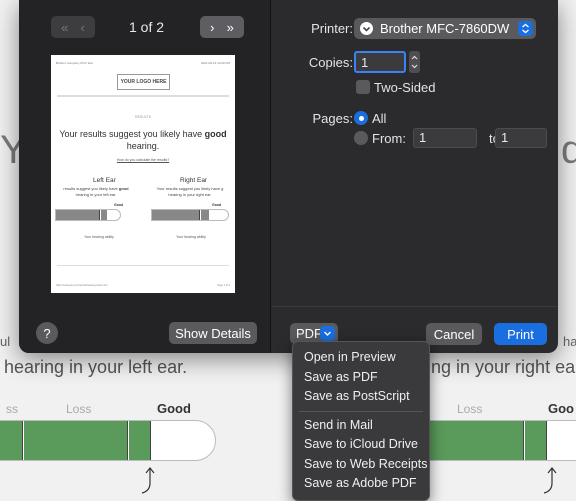  Describe the element at coordinates (99, 237) in the screenshot. I see `preview-left-ability: Your hearing ability` at that location.